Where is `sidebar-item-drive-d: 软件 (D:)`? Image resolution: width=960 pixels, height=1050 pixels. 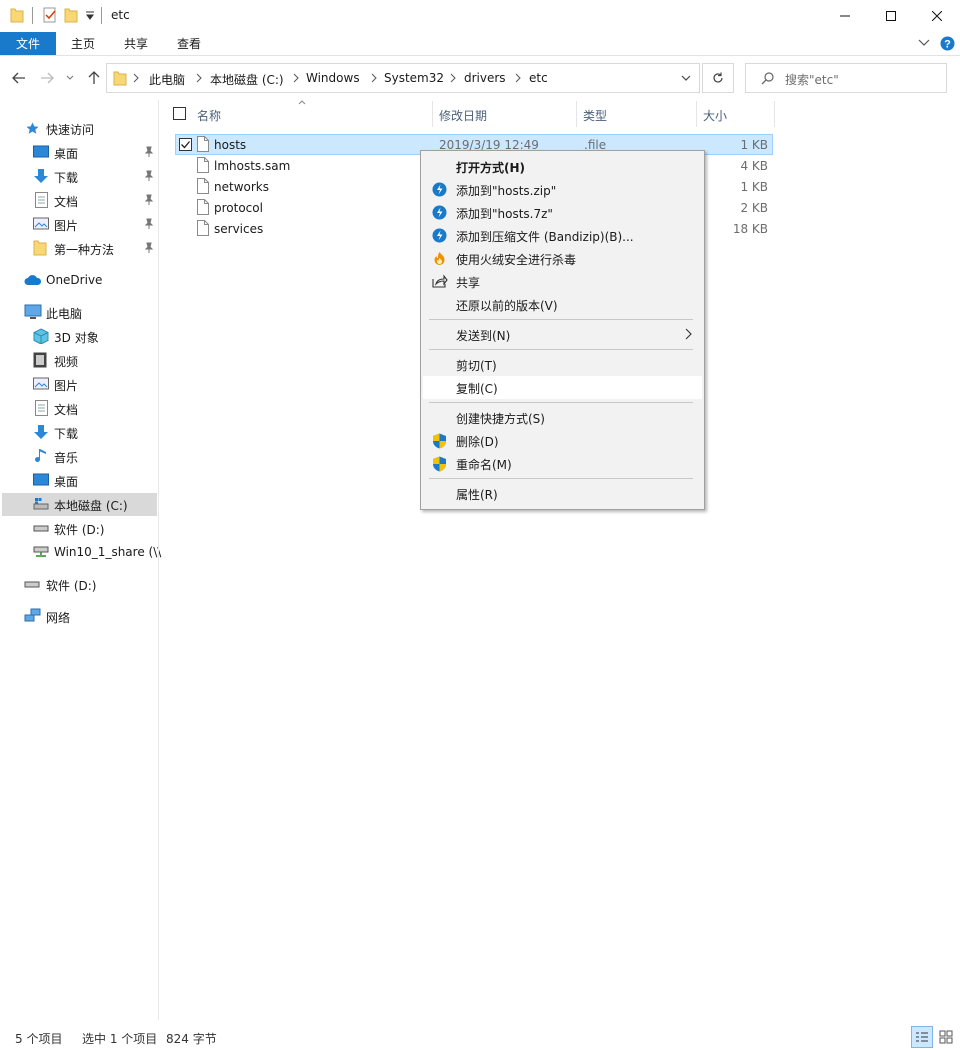
sidebar-item-drive-d: 软件 (D:) is located at coordinates (79, 528).